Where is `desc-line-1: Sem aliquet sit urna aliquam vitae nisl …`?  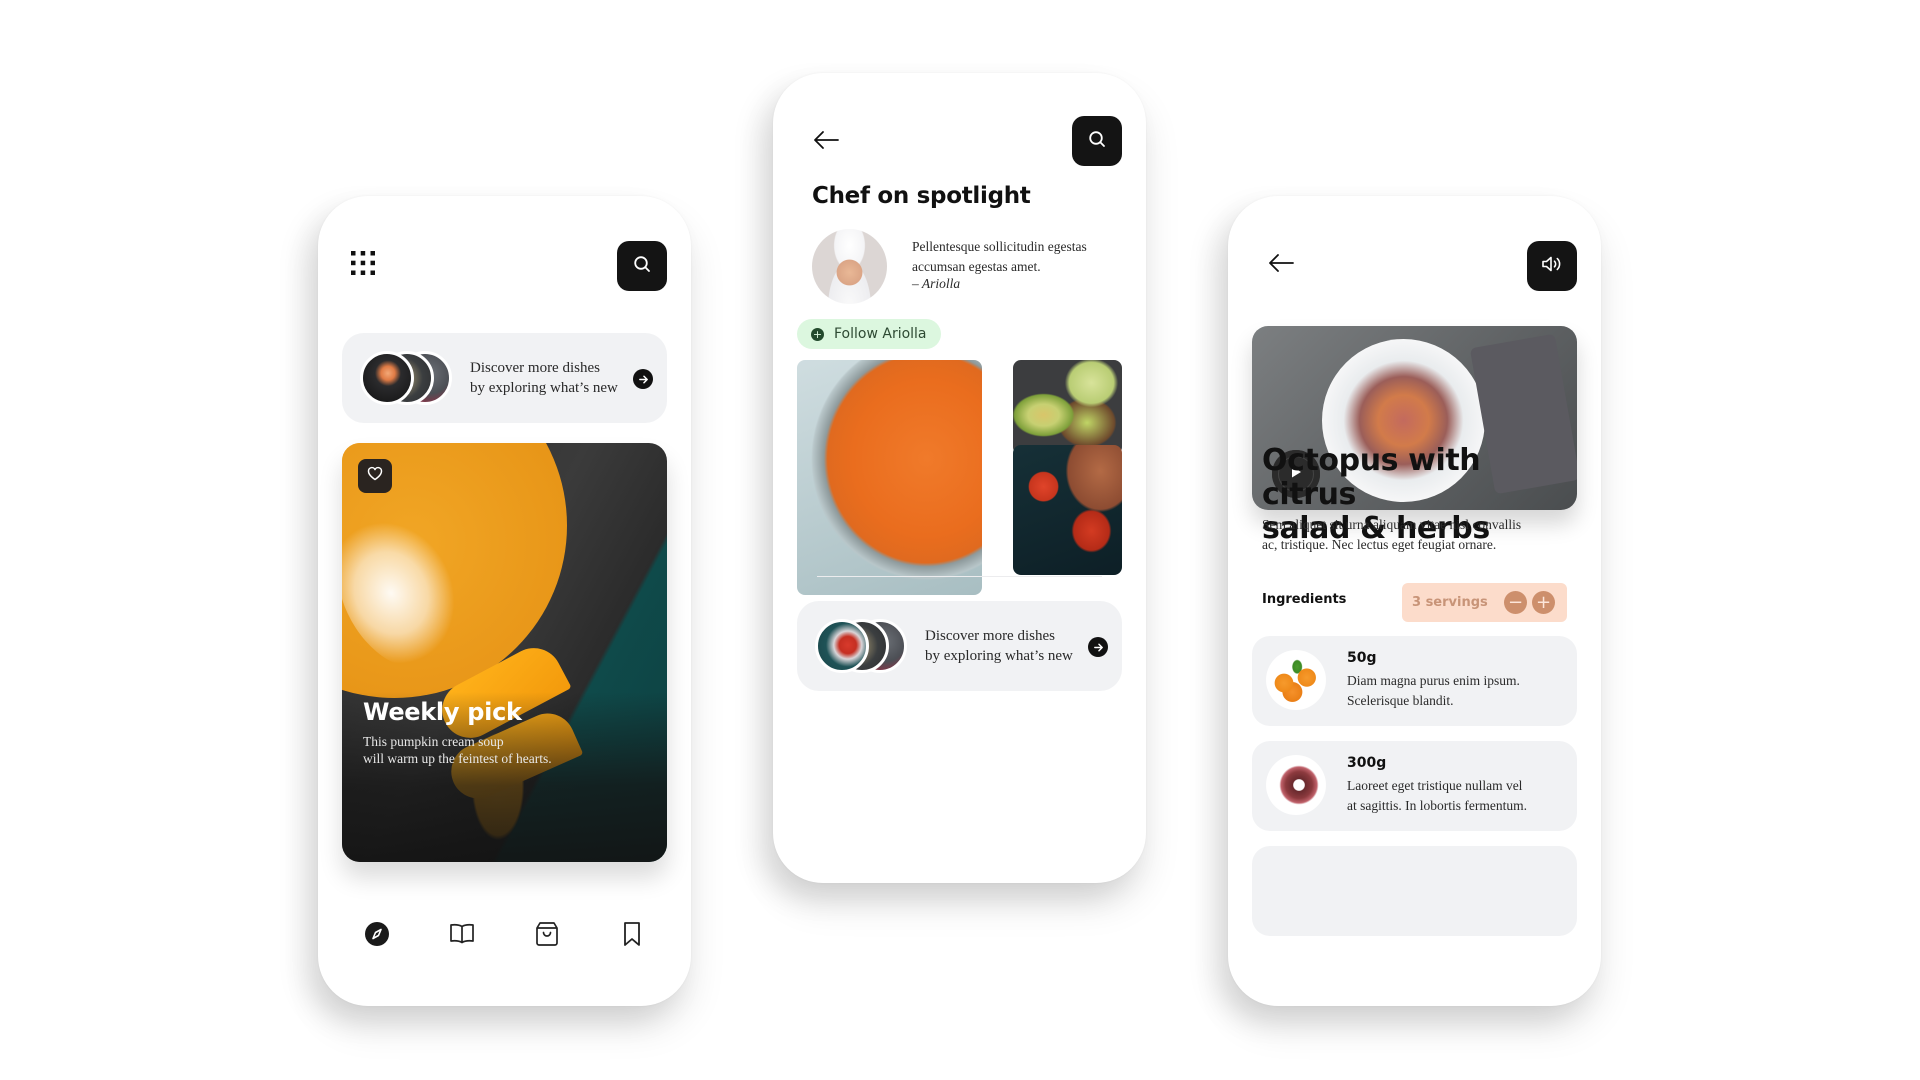
desc-line-1: Sem aliquet sit urna aliquam vitae nisl … is located at coordinates (1392, 524).